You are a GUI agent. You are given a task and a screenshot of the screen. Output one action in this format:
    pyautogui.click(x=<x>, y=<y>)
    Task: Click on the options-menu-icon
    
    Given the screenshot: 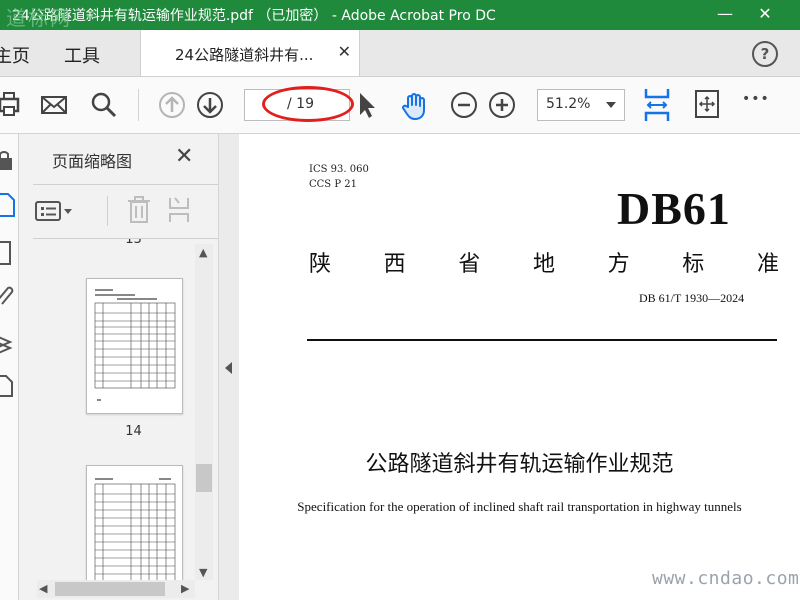 What is the action you would take?
    pyautogui.click(x=55, y=211)
    